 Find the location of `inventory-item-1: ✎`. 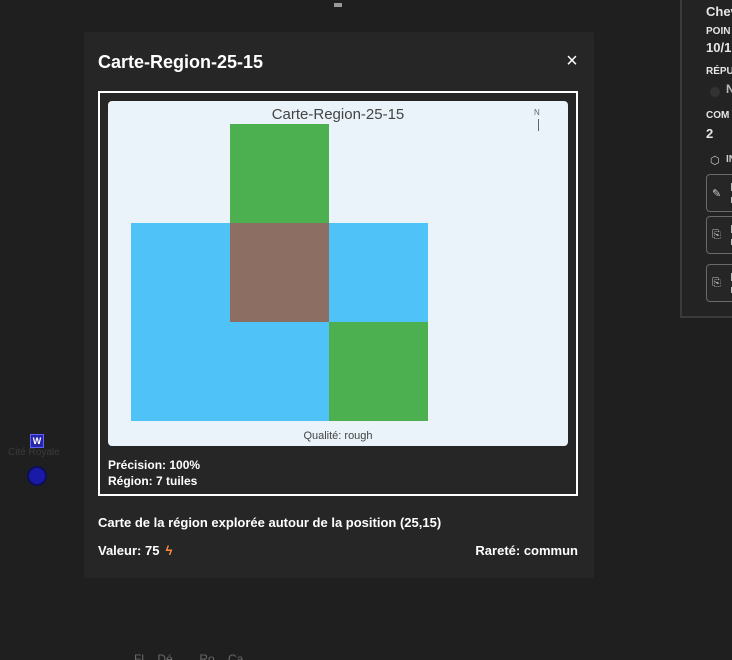

inventory-item-1: ✎ is located at coordinates (719, 193).